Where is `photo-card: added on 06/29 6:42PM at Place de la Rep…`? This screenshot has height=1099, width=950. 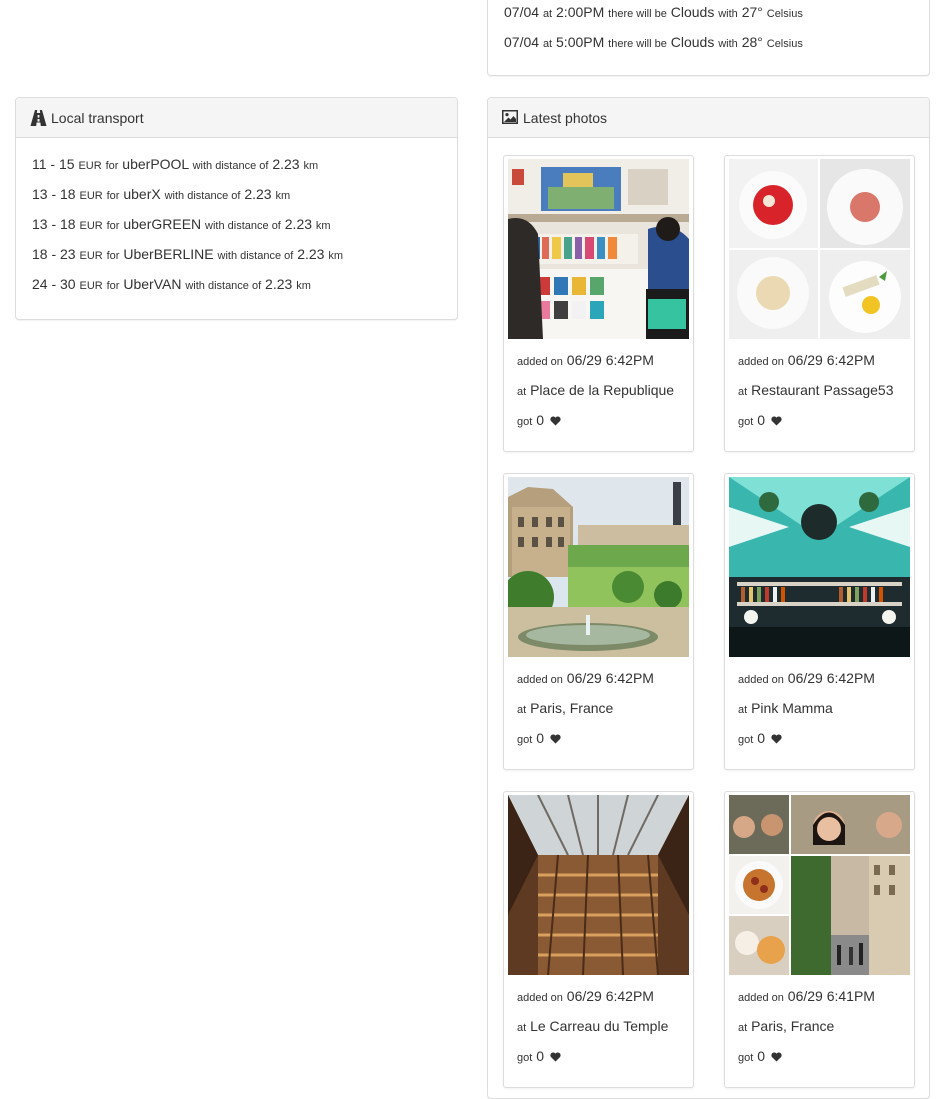
photo-card: added on 06/29 6:42PM at Place de la Rep… is located at coordinates (598, 303).